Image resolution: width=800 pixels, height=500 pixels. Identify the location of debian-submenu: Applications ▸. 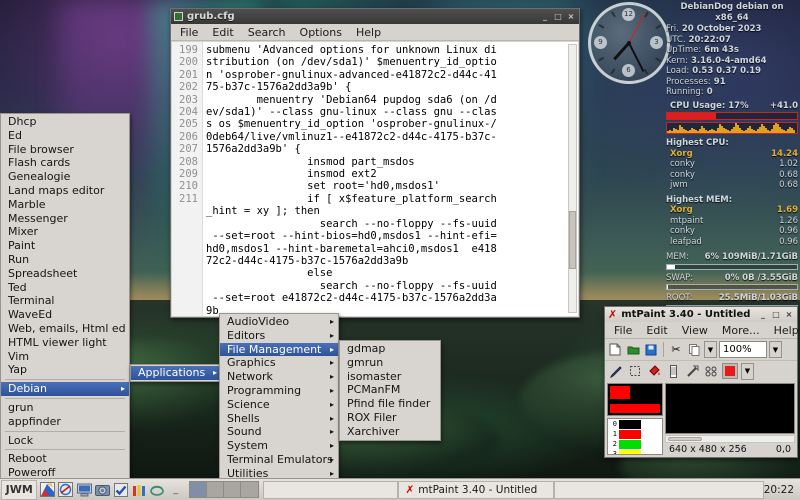
(176, 373).